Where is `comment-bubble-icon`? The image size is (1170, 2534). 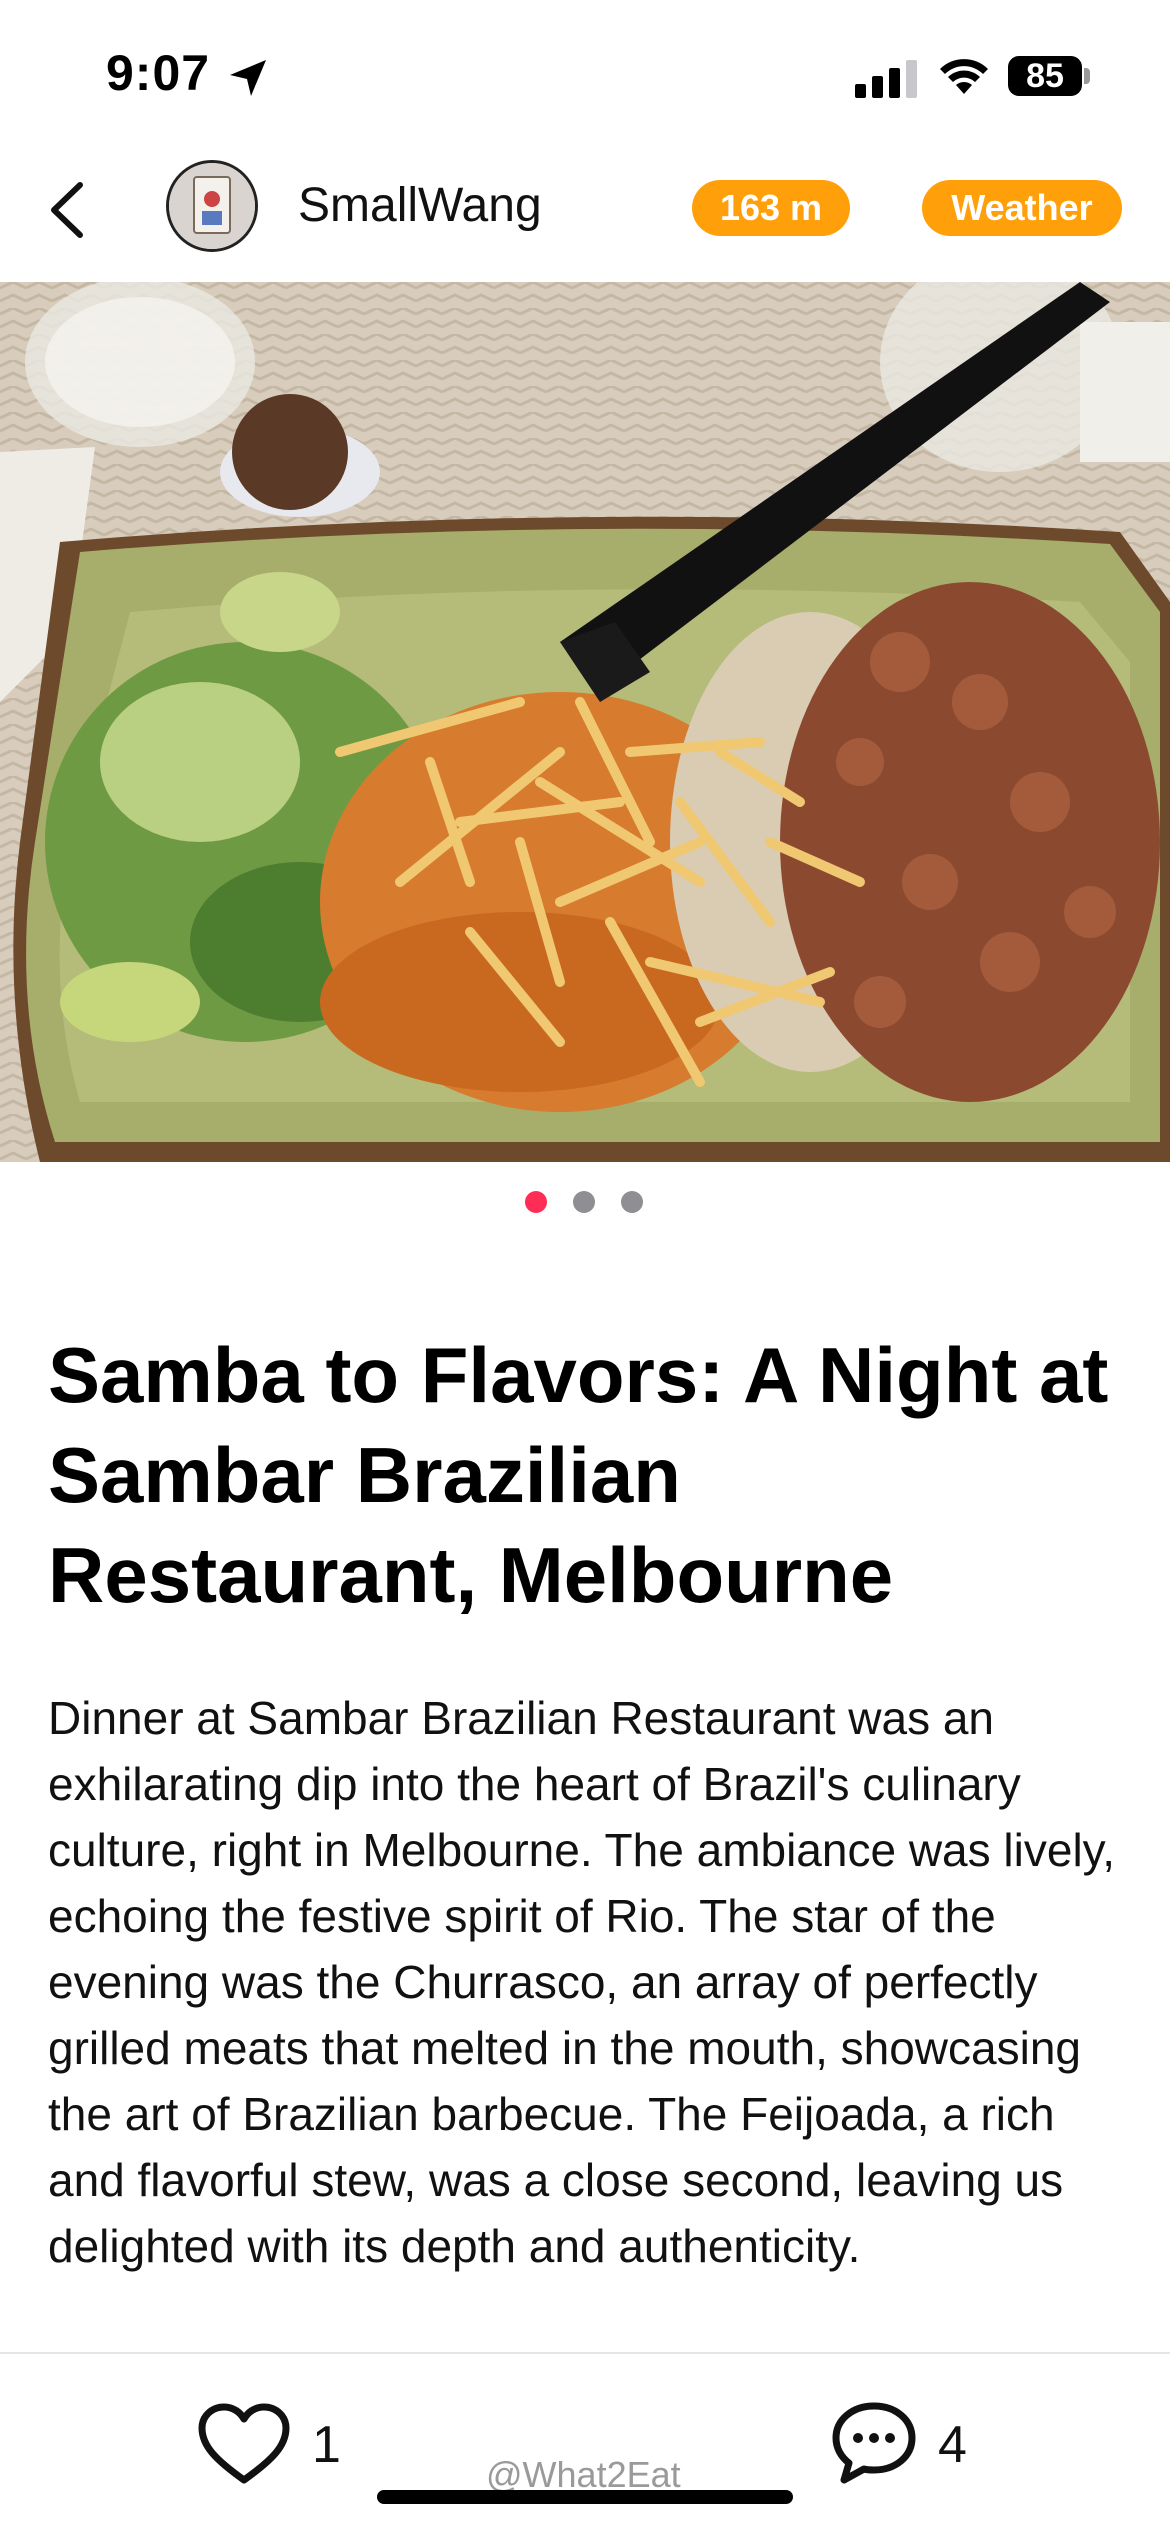
comment-bubble-icon is located at coordinates (874, 2444).